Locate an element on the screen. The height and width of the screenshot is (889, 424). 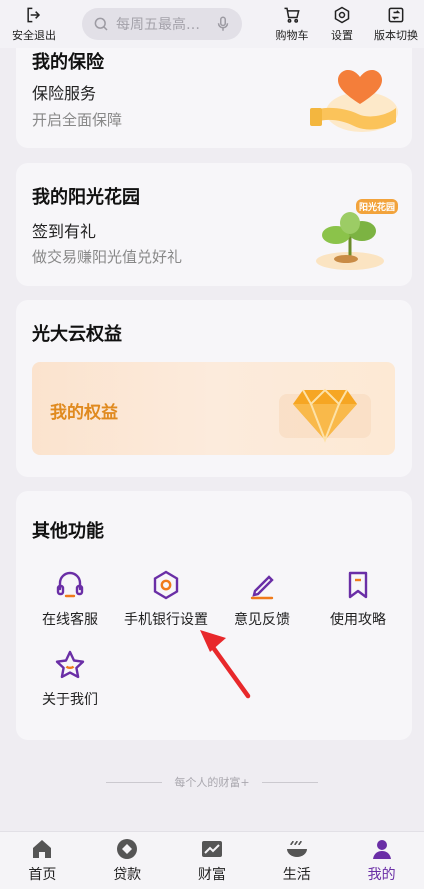
nav-home: 首页 is located at coordinates (42, 860).